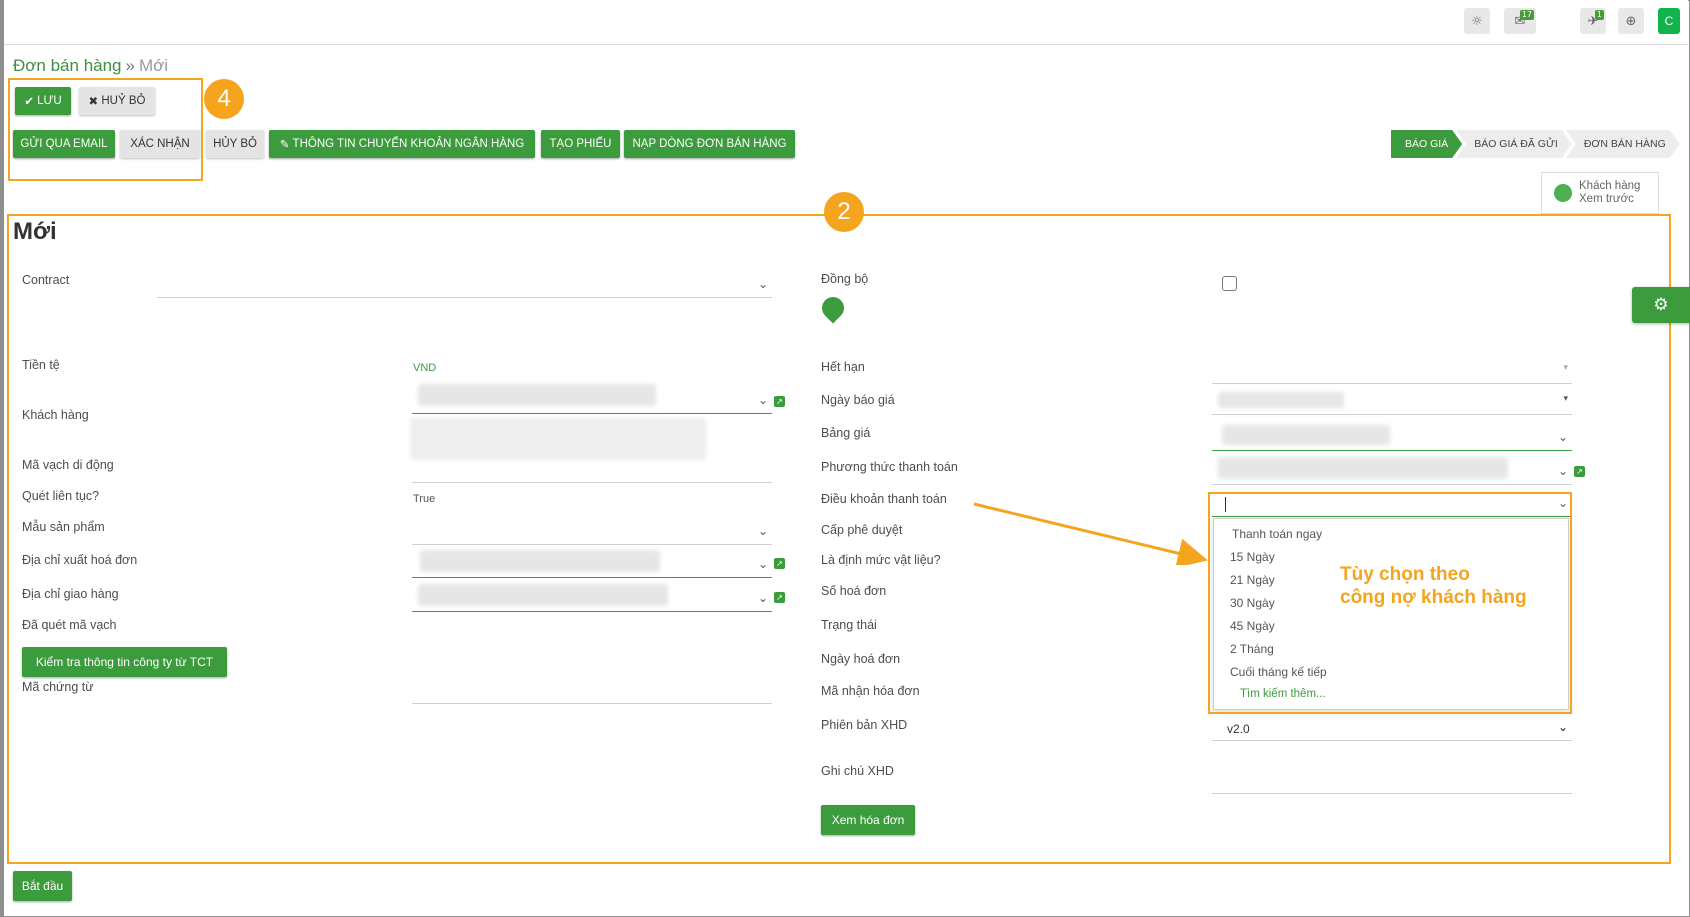 The height and width of the screenshot is (917, 1690). I want to click on invoice-receipt-code-label: Mã nhận hóa đơn, so click(870, 691).